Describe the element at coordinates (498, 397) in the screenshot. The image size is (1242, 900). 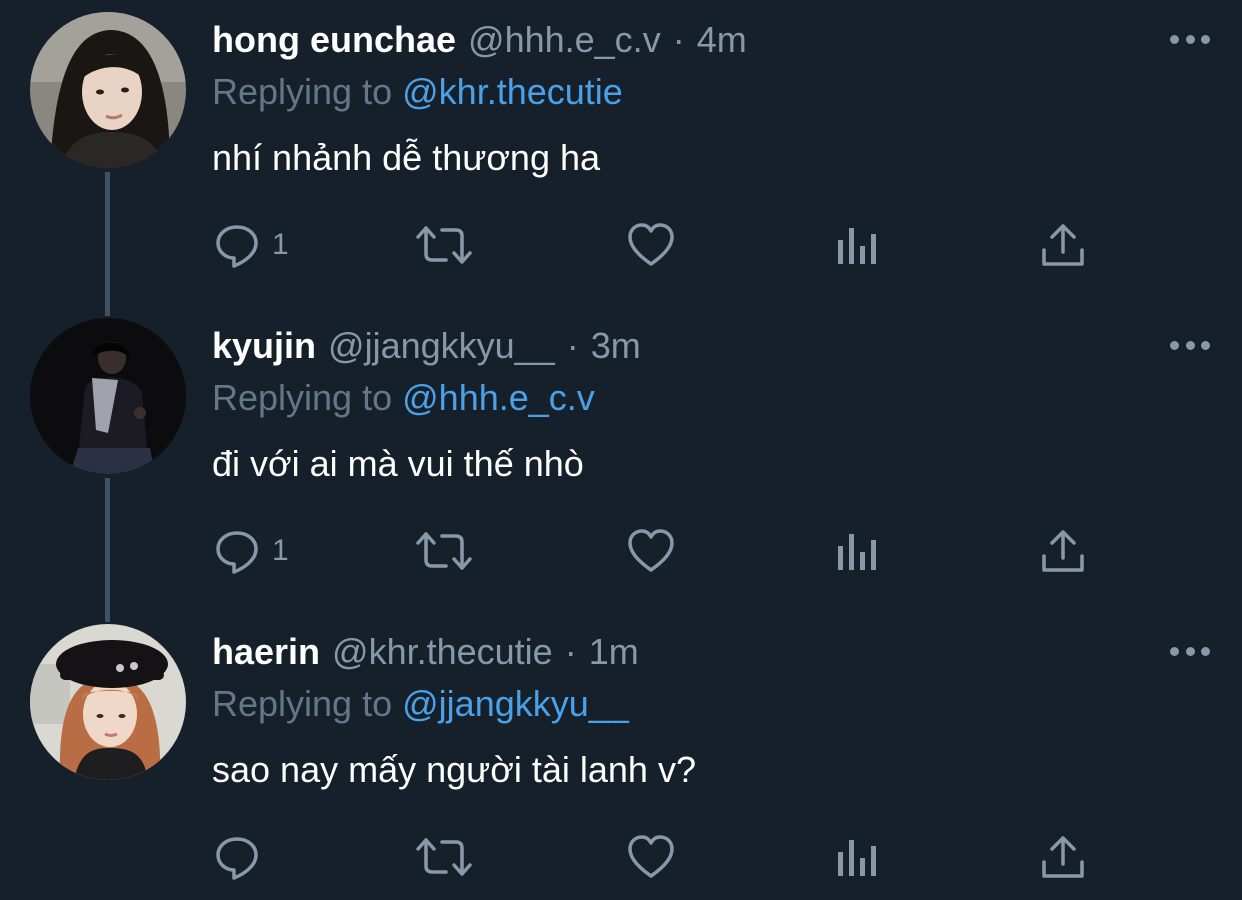
I see `mention-link: @hhh.e_c.v` at that location.